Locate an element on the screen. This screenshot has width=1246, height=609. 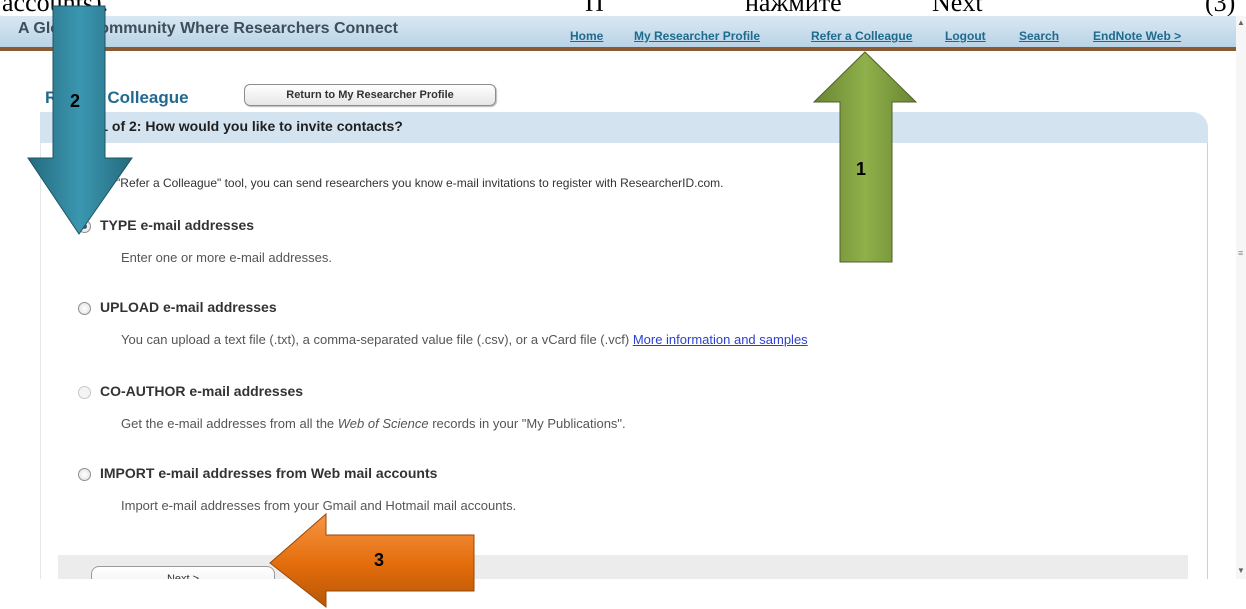
option-coauthor-label: CO-AUTHOR e-mail addresses is located at coordinates (202, 391).